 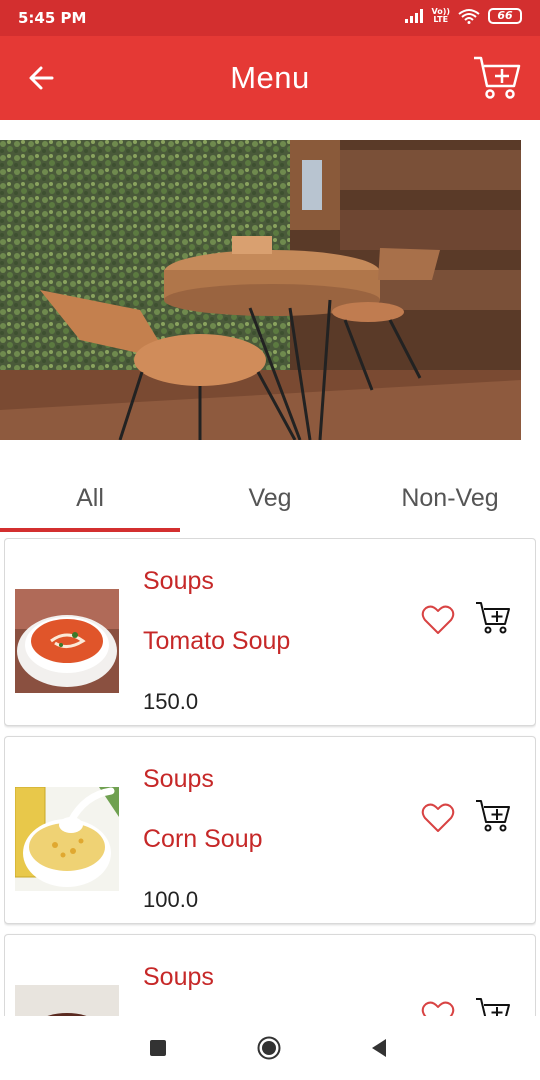 What do you see at coordinates (203, 839) in the screenshot?
I see `item-name: Corn Soup` at bounding box center [203, 839].